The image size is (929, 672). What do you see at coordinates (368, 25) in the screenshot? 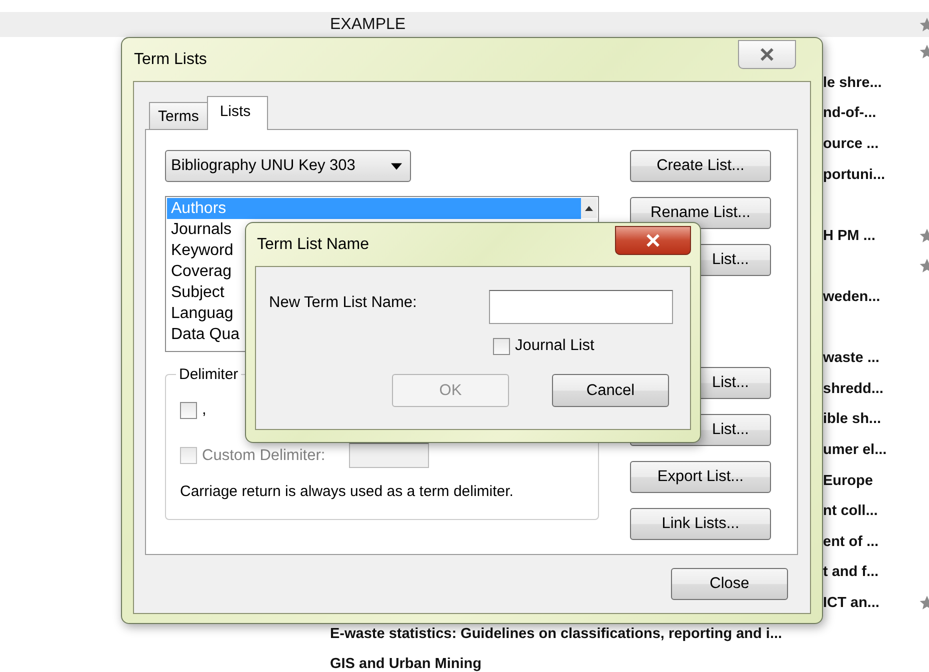
I see `column-header: EXAMPLE` at bounding box center [368, 25].